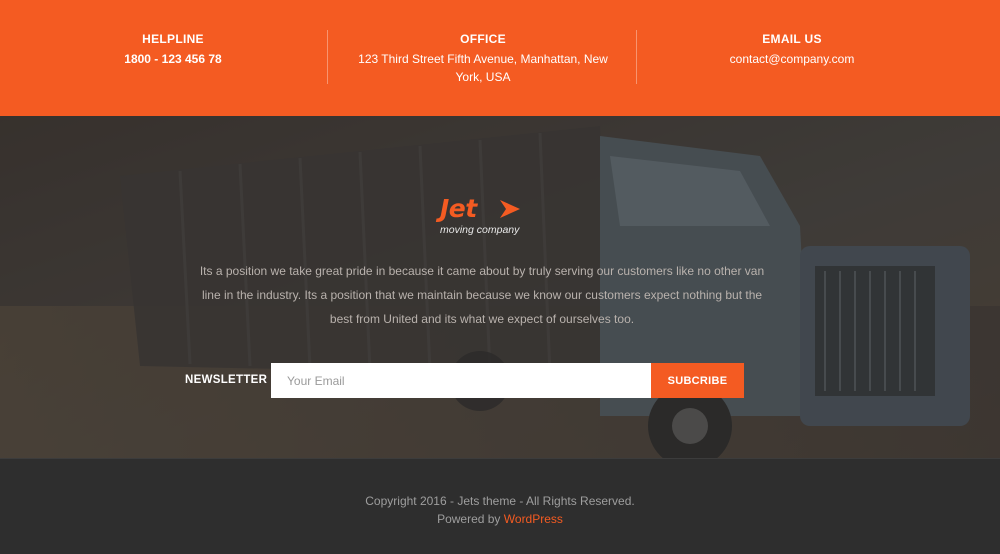 This screenshot has width=1000, height=554. I want to click on helpline-number: 1800 - 123 456 78, so click(173, 59).